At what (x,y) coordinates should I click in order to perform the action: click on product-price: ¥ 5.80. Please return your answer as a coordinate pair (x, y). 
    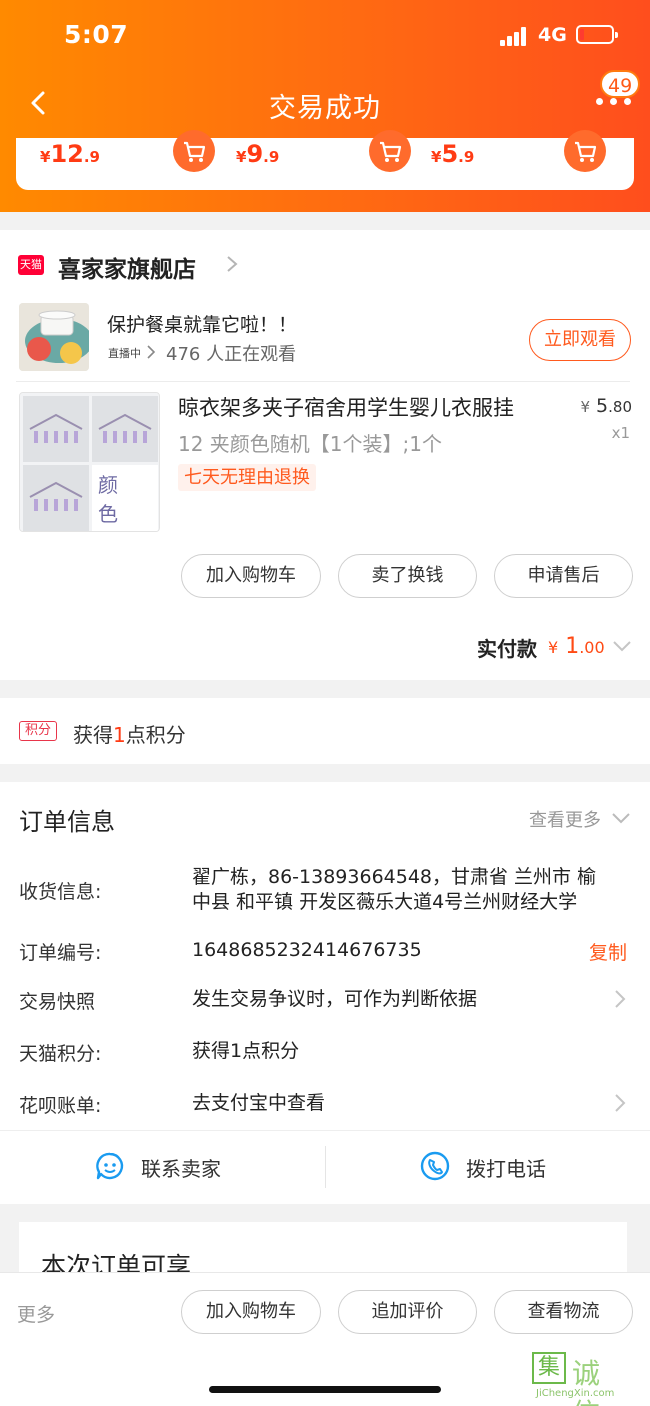
    Looking at the image, I should click on (606, 406).